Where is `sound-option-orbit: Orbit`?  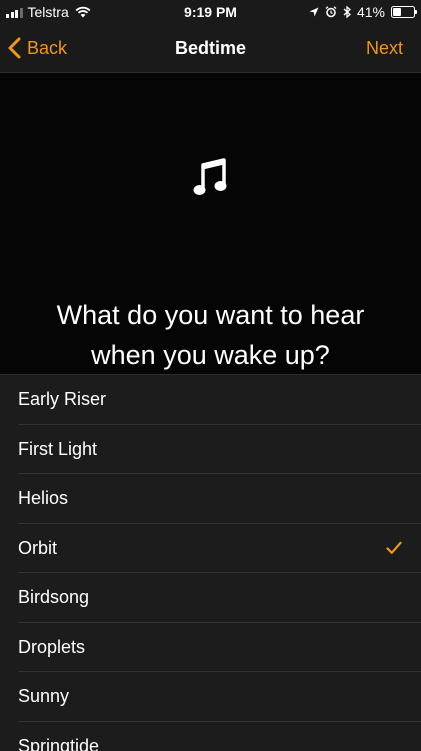 sound-option-orbit: Orbit is located at coordinates (210, 549).